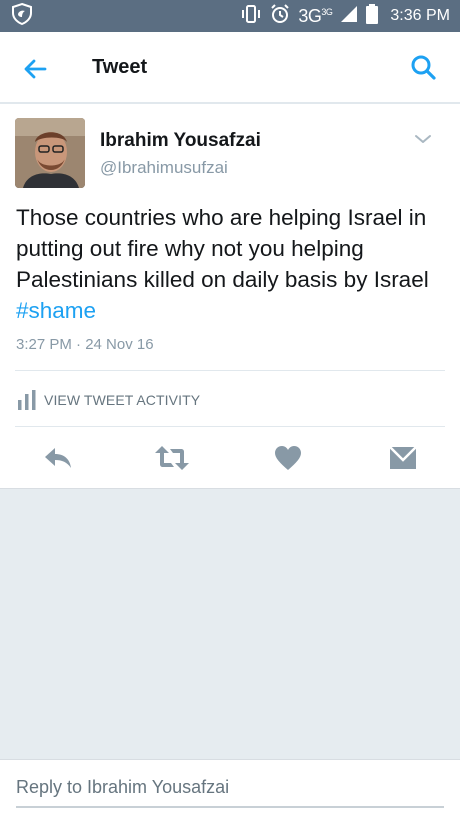 The height and width of the screenshot is (817, 460). What do you see at coordinates (349, 16) in the screenshot?
I see `signal-icon` at bounding box center [349, 16].